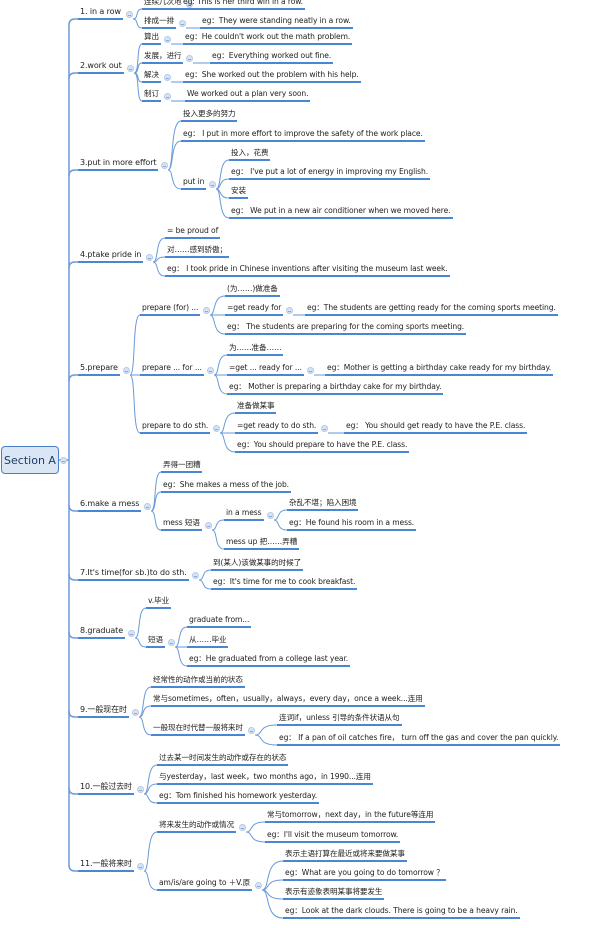 This screenshot has height=928, width=589. Describe the element at coordinates (151, 38) in the screenshot. I see `subtopic-node: 算出` at that location.